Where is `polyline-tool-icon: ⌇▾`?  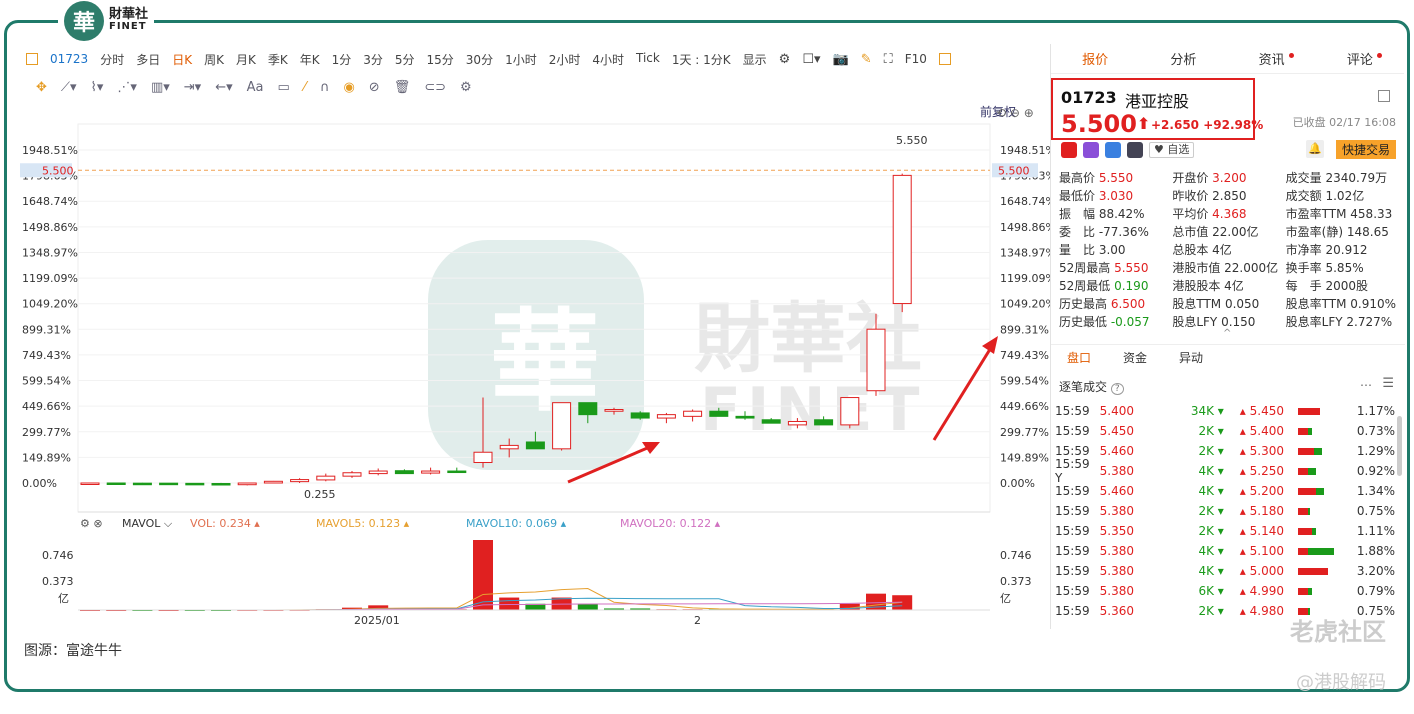 polyline-tool-icon: ⌇▾ is located at coordinates (97, 87).